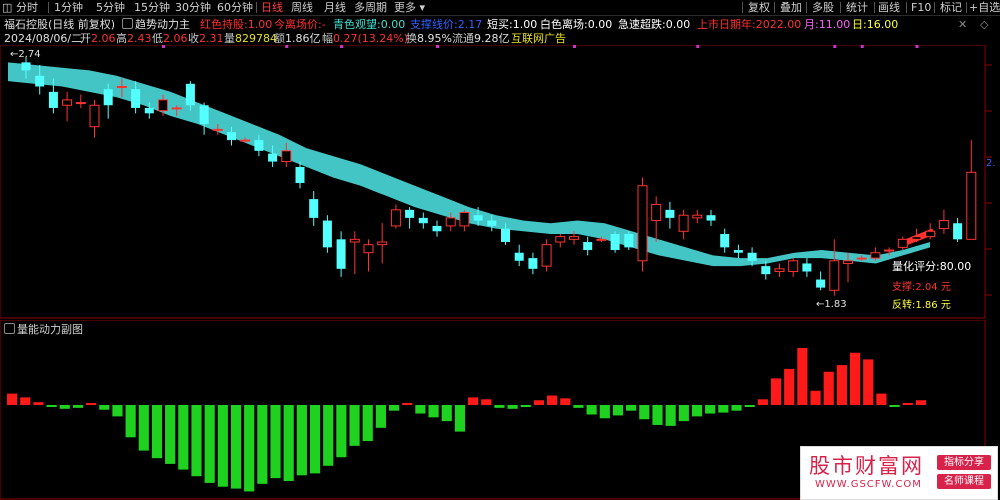 The image size is (1000, 500). I want to click on watermark-url: WWW.GSCFW.COM, so click(868, 484).